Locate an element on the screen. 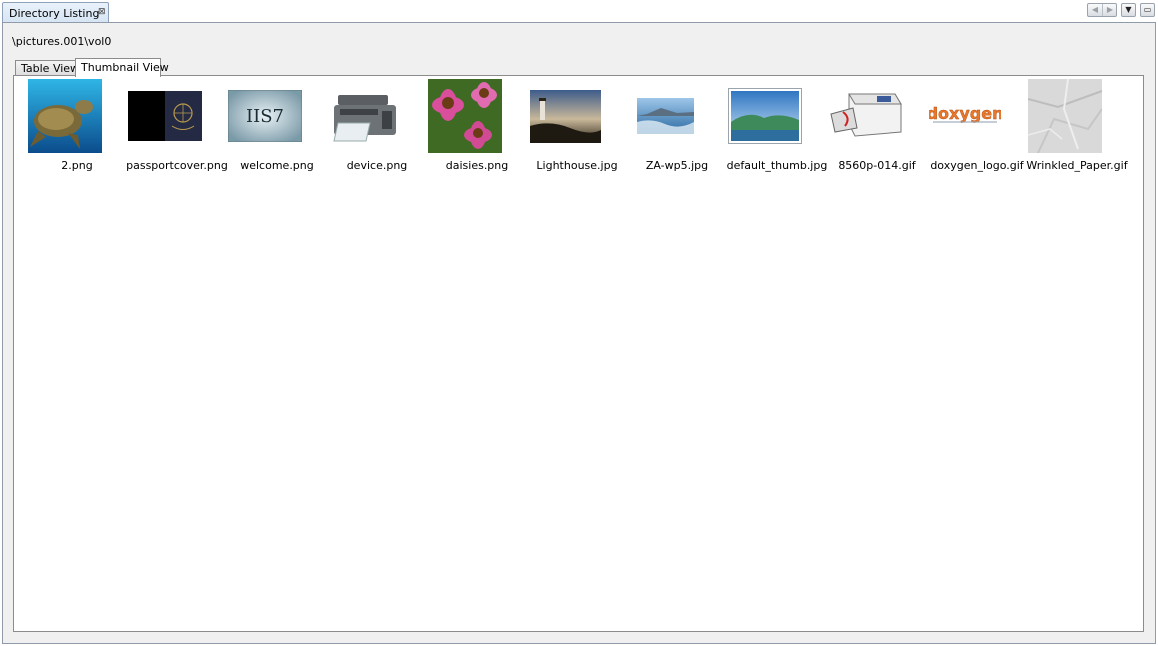  seascape-thumbnail is located at coordinates (665, 116).